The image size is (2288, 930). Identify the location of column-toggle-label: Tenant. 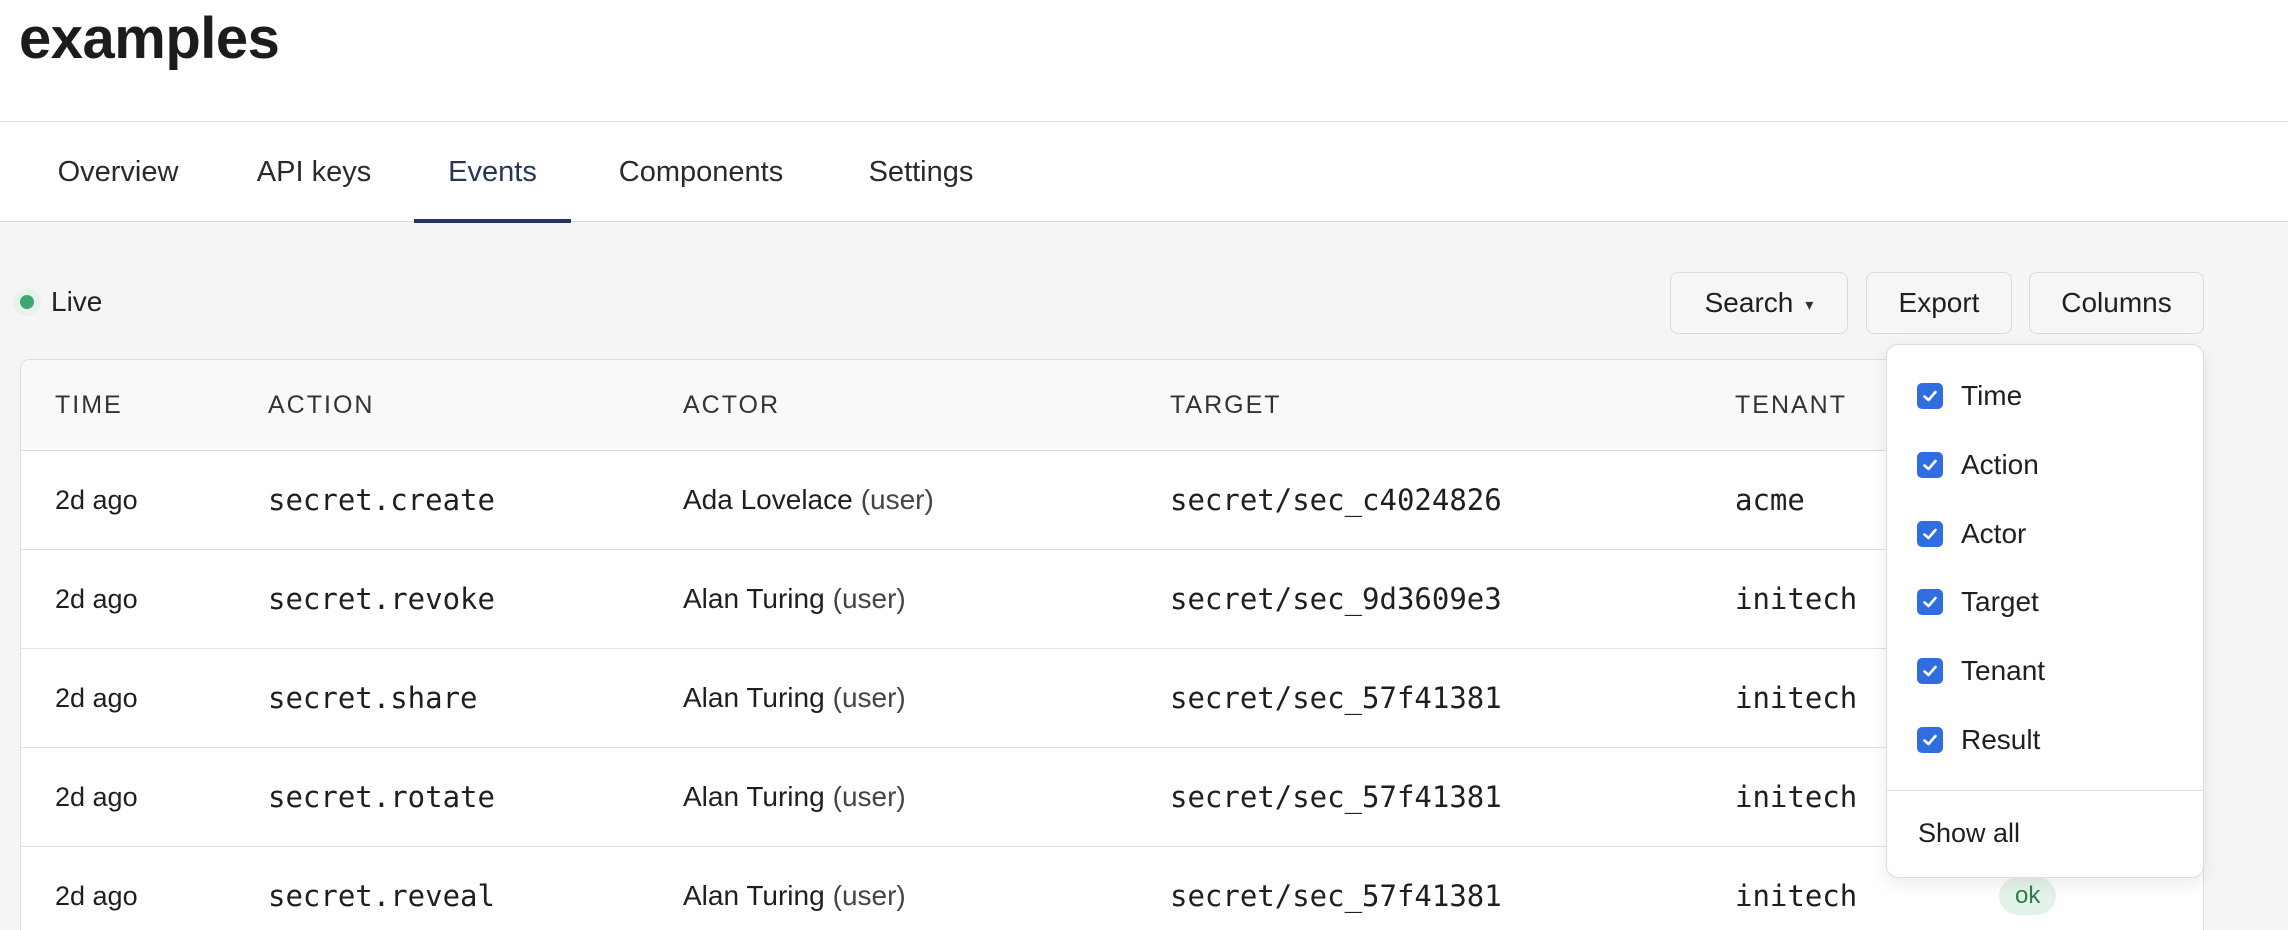
(2003, 670).